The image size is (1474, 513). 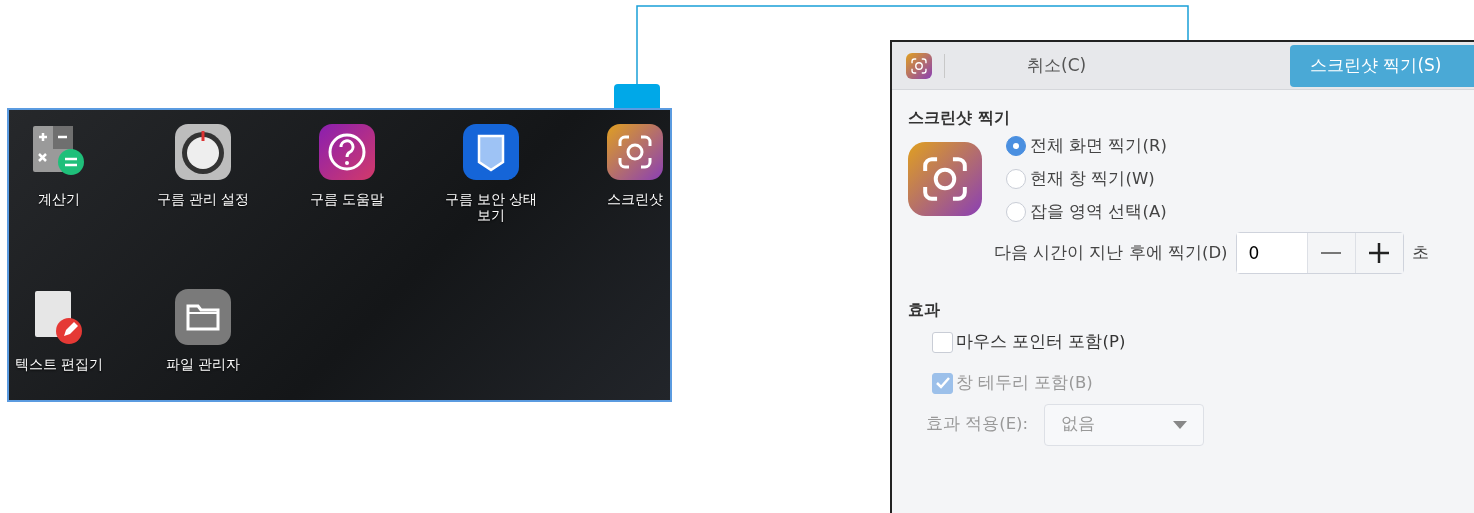 I want to click on help-icon, so click(x=347, y=152).